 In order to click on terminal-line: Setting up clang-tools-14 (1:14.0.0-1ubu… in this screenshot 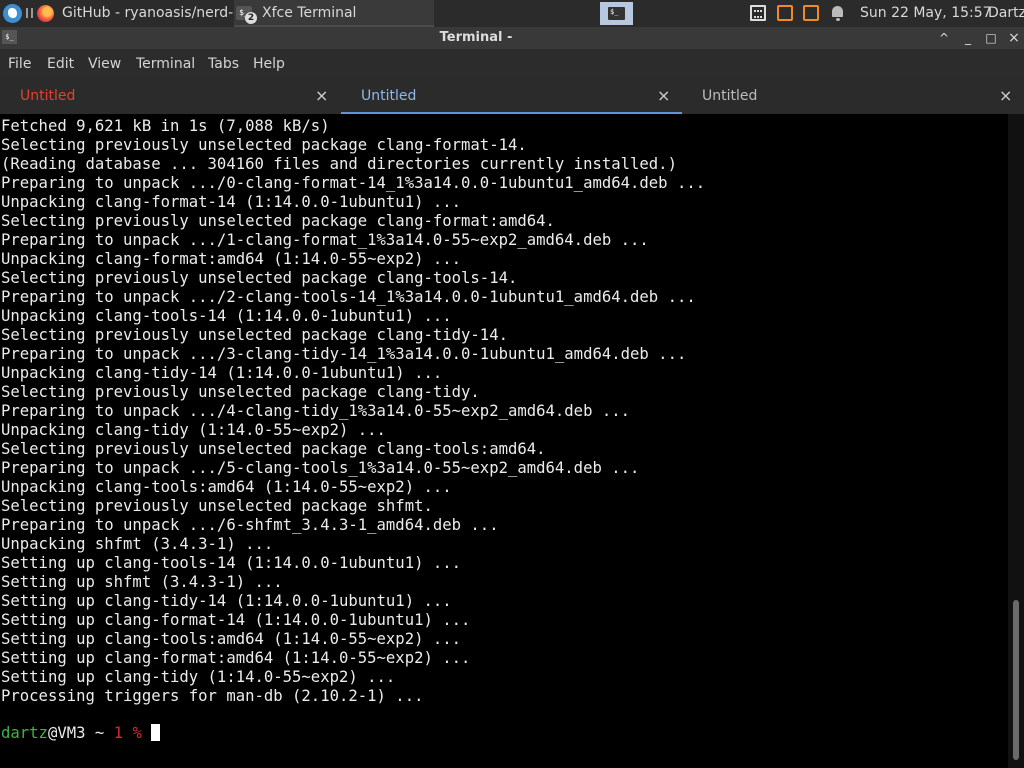, I will do `click(231, 563)`.